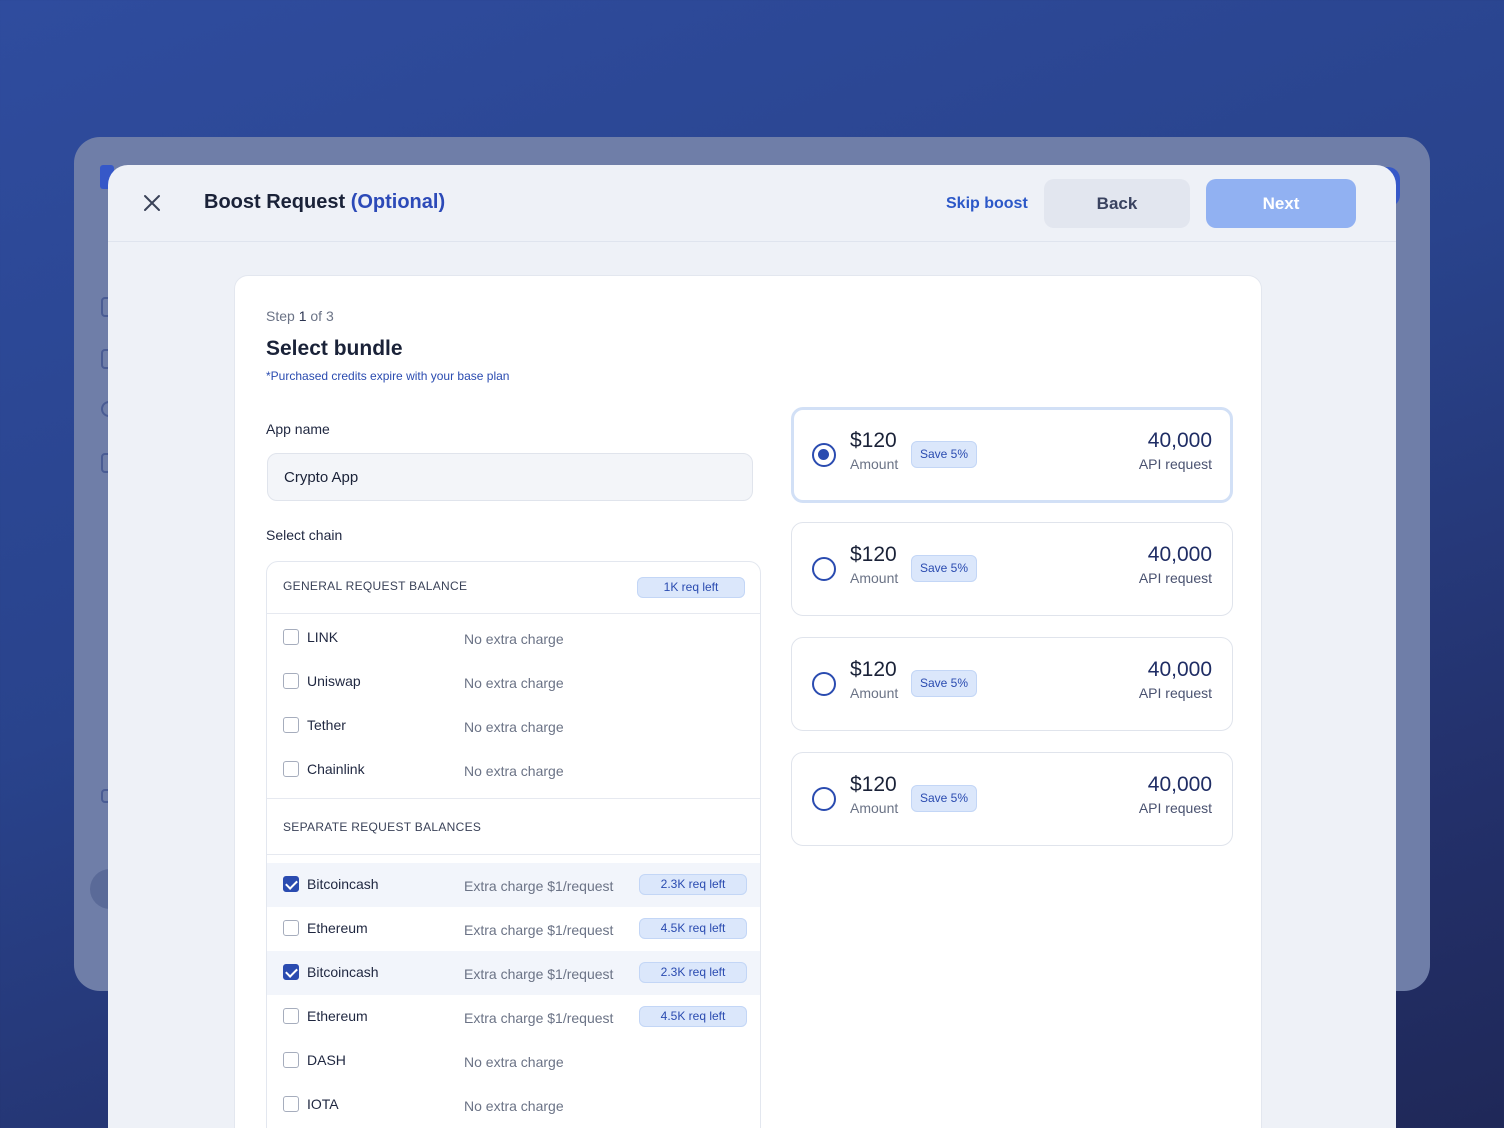 This screenshot has width=1504, height=1128. Describe the element at coordinates (304, 535) in the screenshot. I see `select-chain-label: Select chain` at that location.